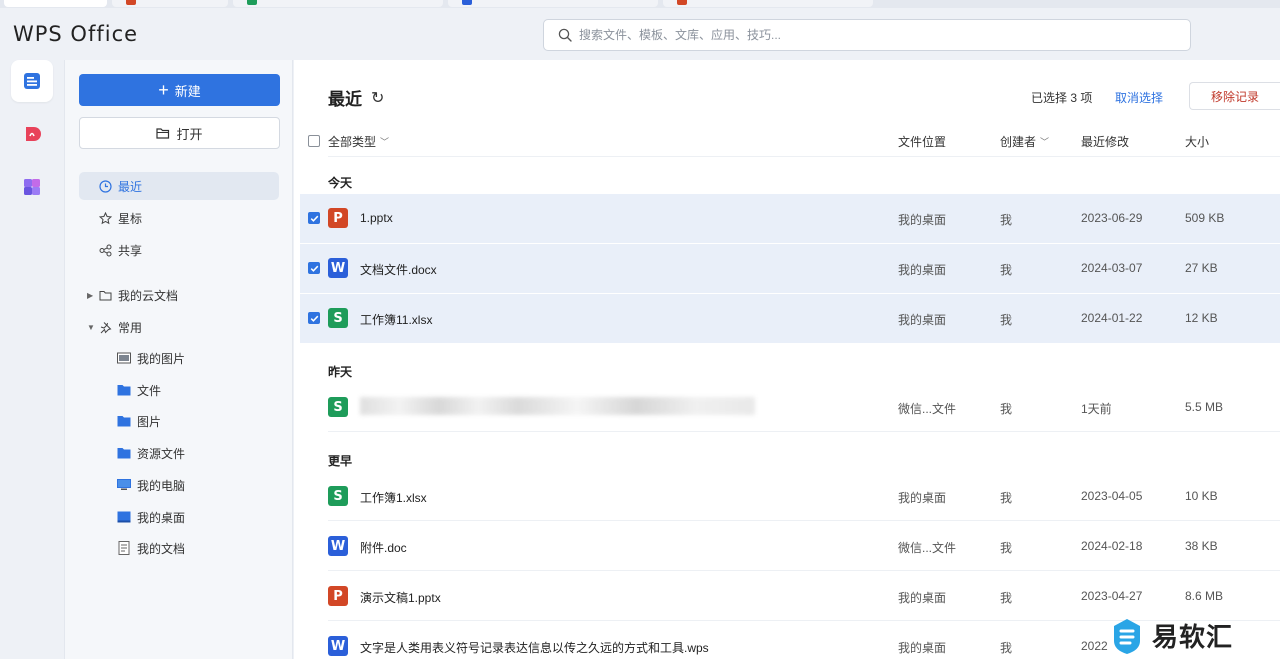  Describe the element at coordinates (768, 3) in the screenshot. I see `tab-pdf` at that location.